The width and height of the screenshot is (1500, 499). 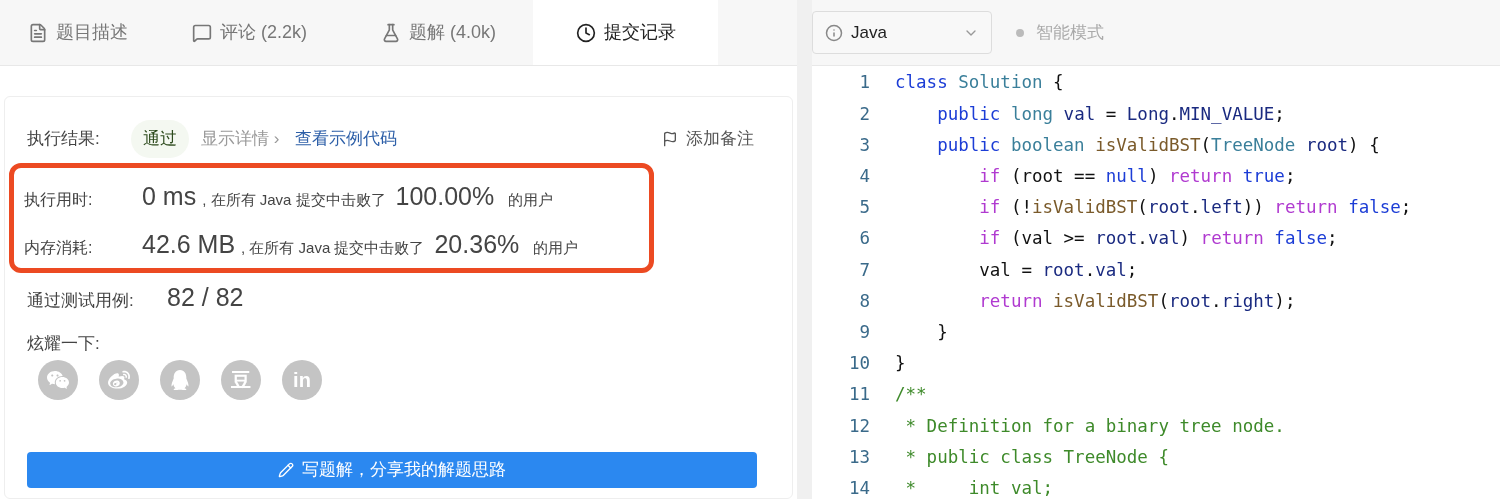 What do you see at coordinates (708, 139) in the screenshot?
I see `add-note-button: 添加备注` at bounding box center [708, 139].